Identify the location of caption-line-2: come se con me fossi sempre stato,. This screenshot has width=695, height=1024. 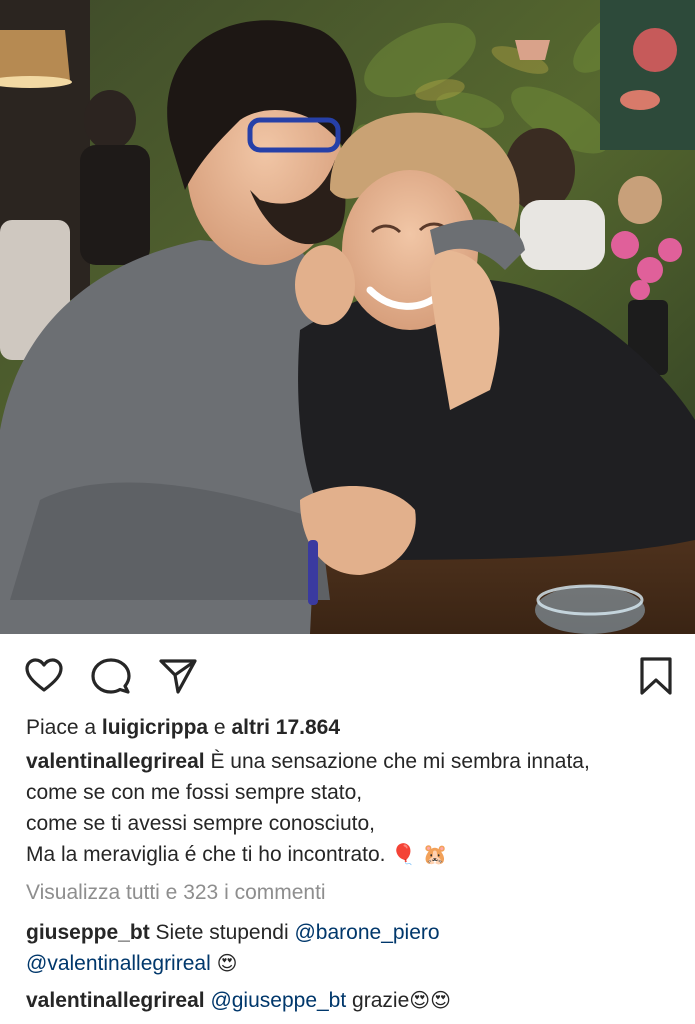
(194, 792).